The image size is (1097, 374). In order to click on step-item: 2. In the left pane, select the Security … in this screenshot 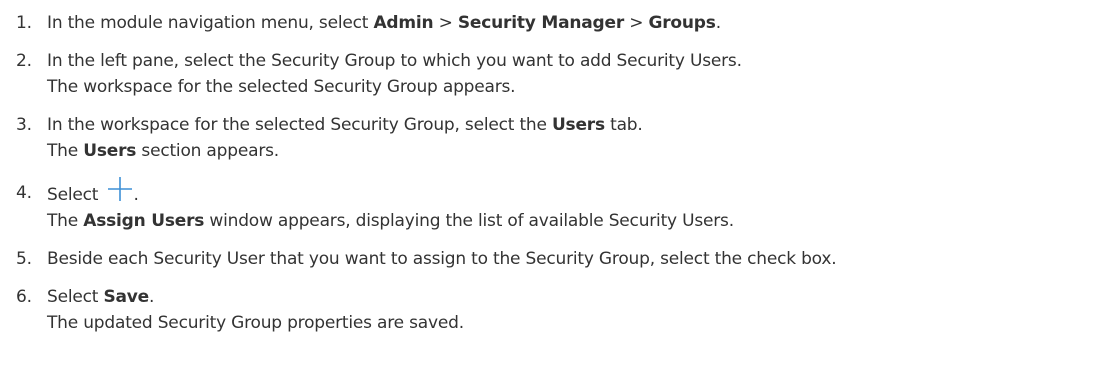, I will do `click(556, 74)`.